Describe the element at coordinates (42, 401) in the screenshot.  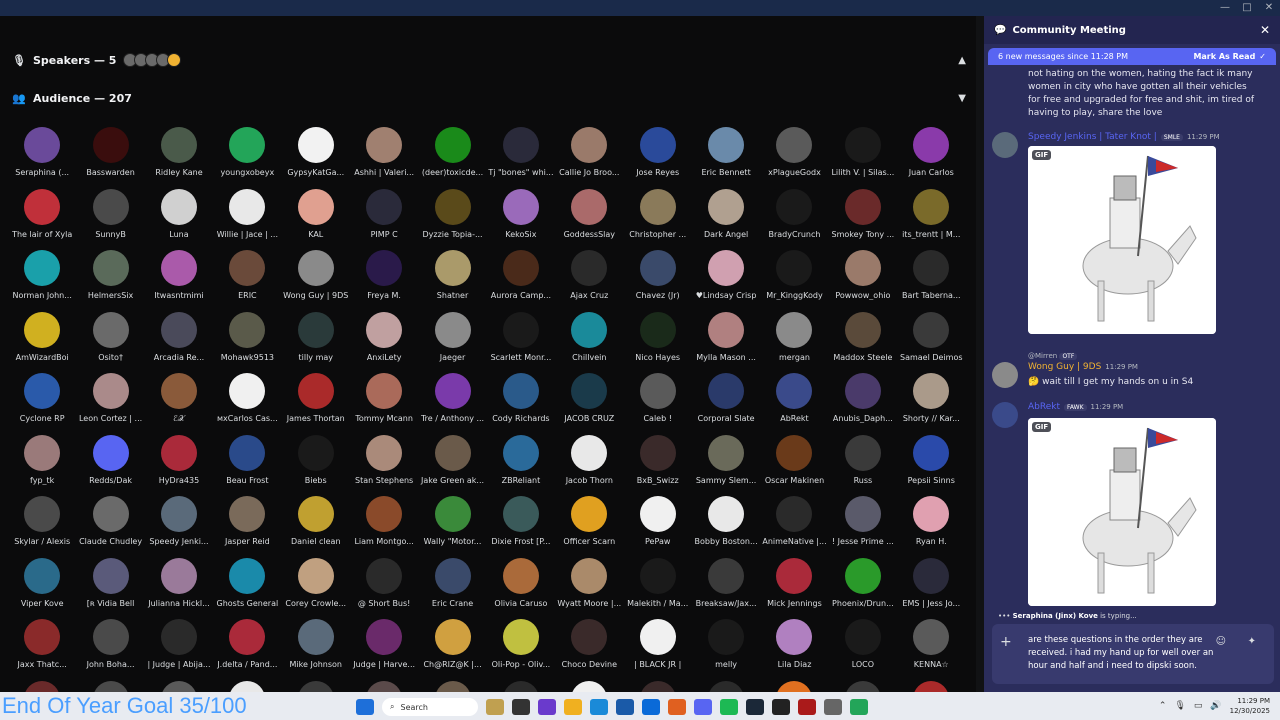
I see `audience-member: Cyclone RP` at that location.